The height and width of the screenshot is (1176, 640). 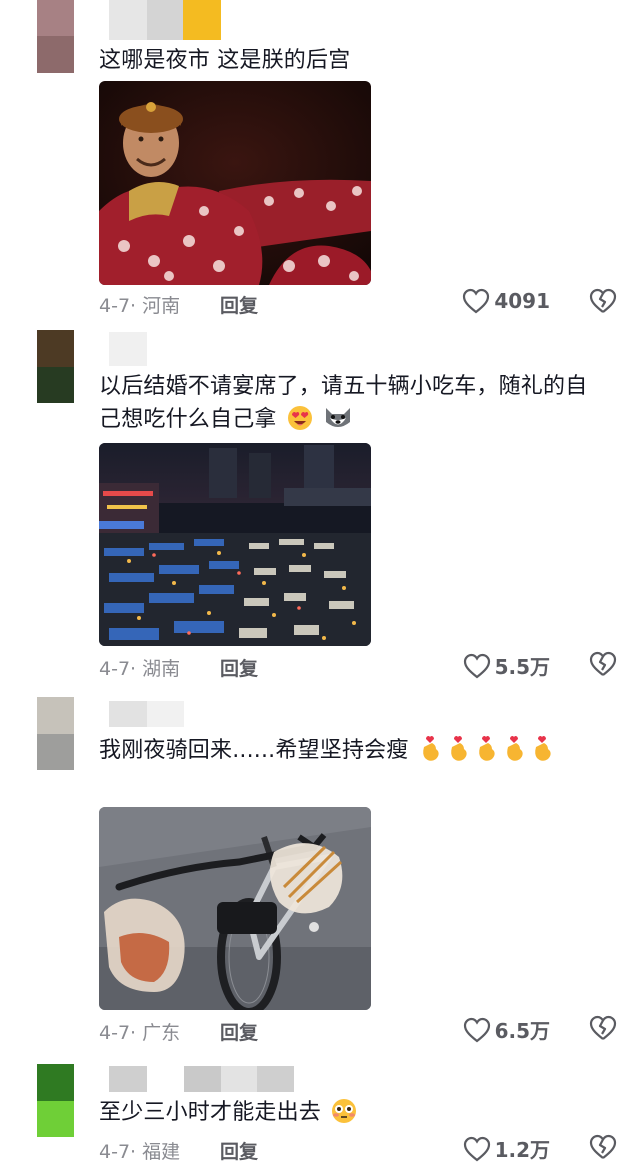 What do you see at coordinates (359, 1030) in the screenshot?
I see `comment-meta: 4-7· 广东 回复 6.5万` at bounding box center [359, 1030].